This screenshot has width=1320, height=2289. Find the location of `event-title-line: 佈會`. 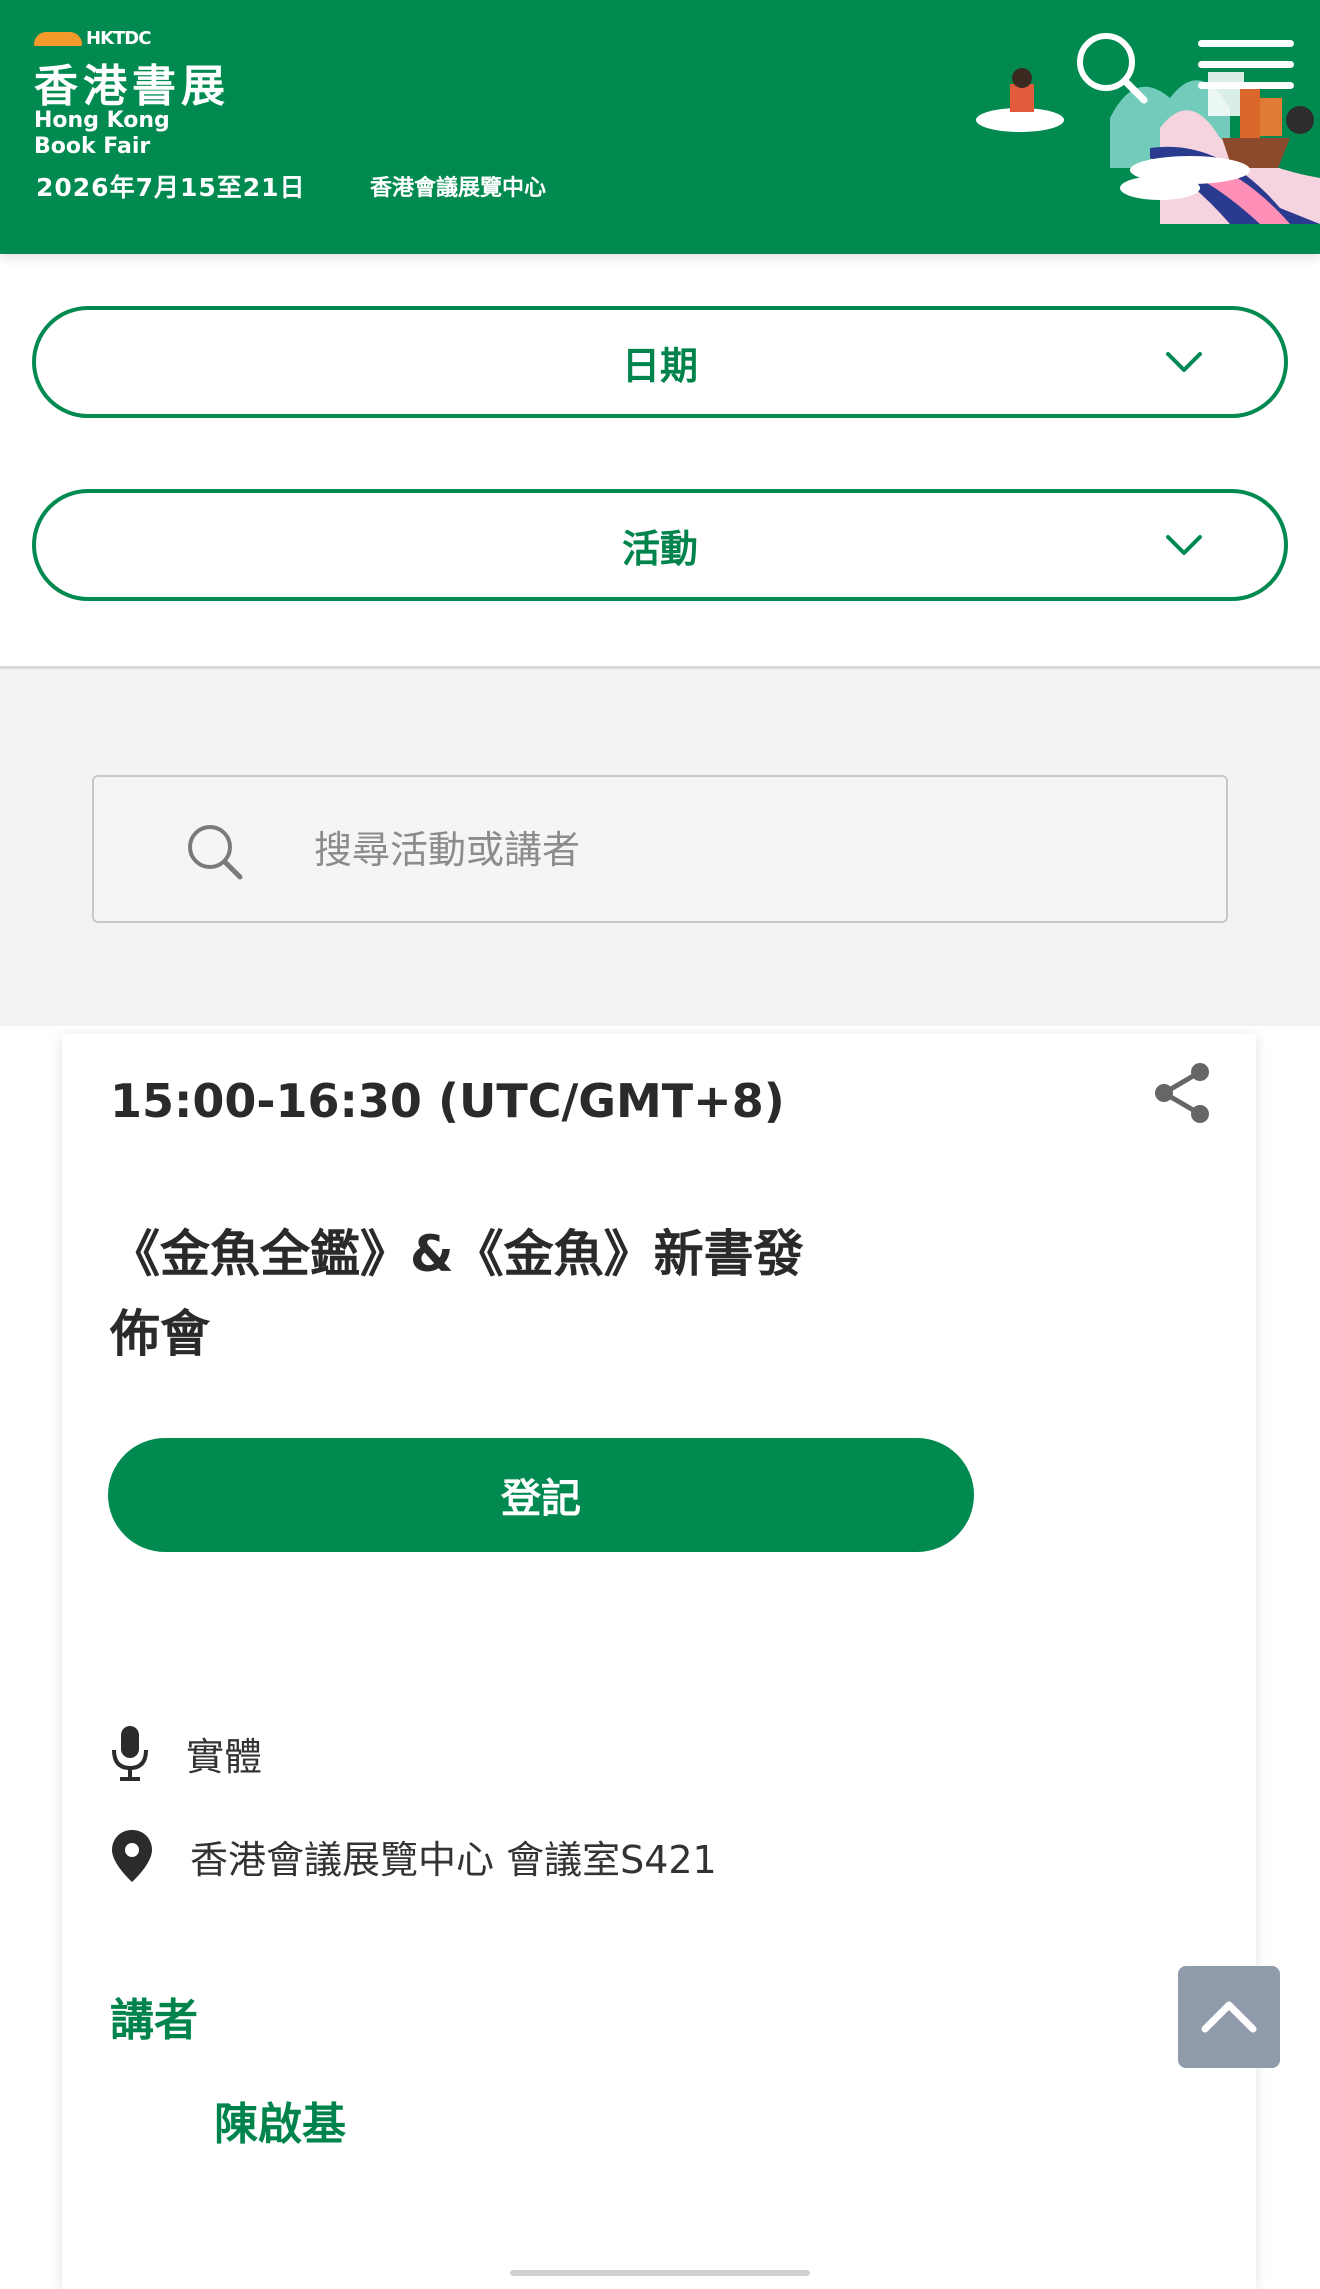

event-title-line: 佈會 is located at coordinates (160, 1334).